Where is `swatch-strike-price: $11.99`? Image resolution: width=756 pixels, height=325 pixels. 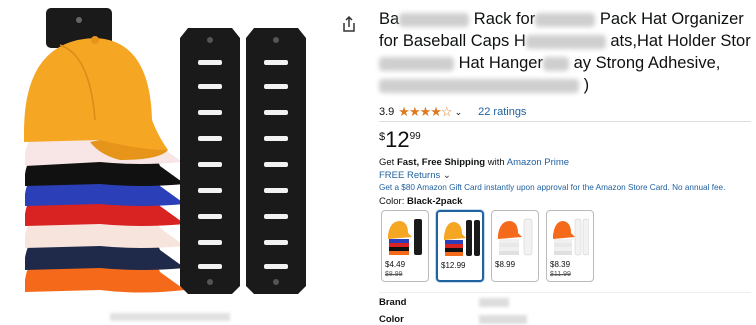
swatch-strike-price: $11.99 is located at coordinates (560, 274).